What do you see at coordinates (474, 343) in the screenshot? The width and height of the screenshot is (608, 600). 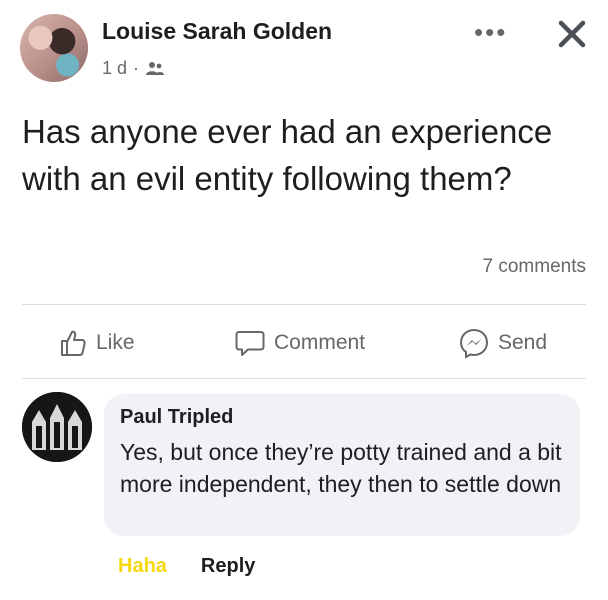 I see `messenger-icon` at bounding box center [474, 343].